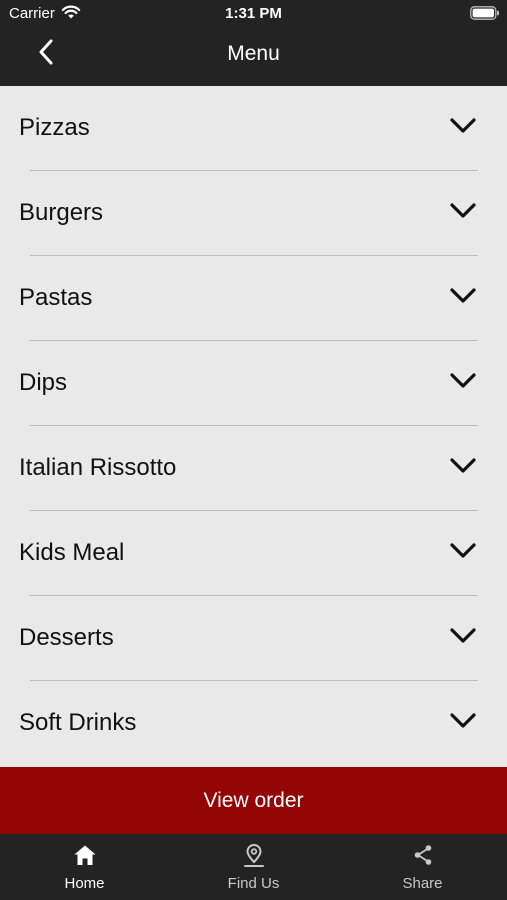 The width and height of the screenshot is (507, 900). What do you see at coordinates (253, 638) in the screenshot?
I see `menu-category-desserts: Desserts` at bounding box center [253, 638].